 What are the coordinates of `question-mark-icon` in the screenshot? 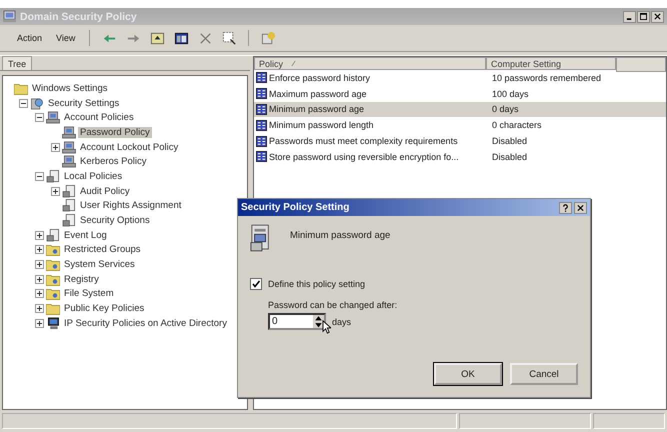 It's located at (565, 208).